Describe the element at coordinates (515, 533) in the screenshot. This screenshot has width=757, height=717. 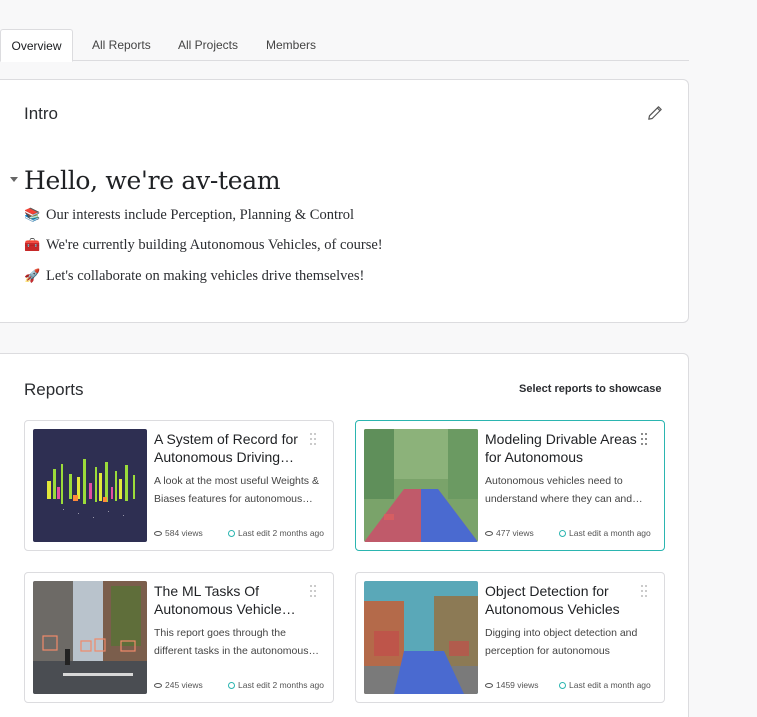
I see `views-count: 477 views` at that location.